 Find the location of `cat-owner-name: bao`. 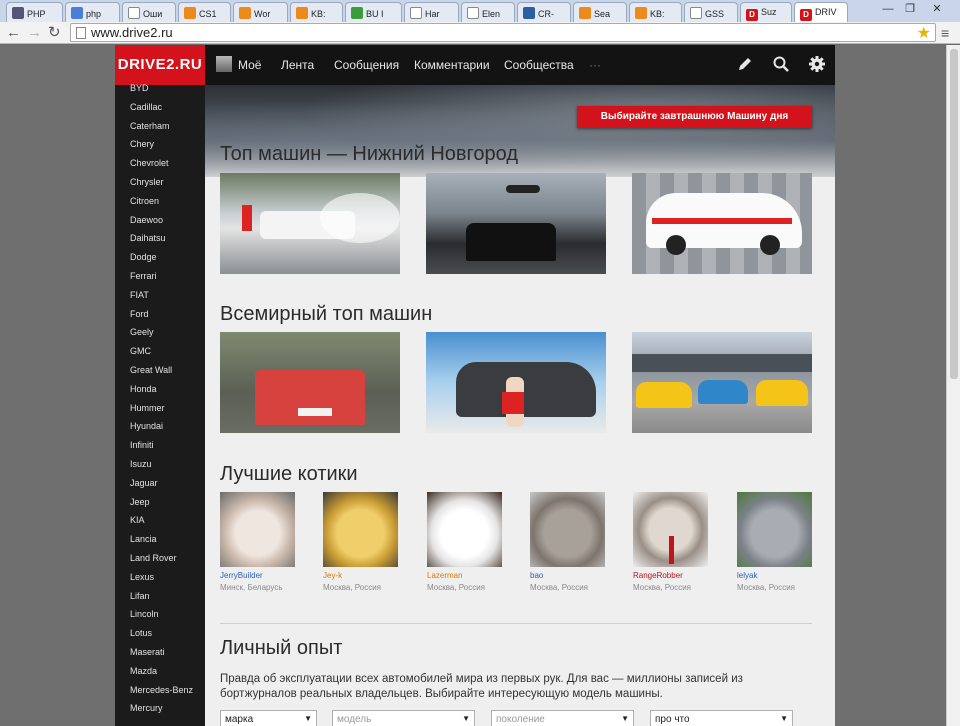

cat-owner-name: bao is located at coordinates (536, 575).